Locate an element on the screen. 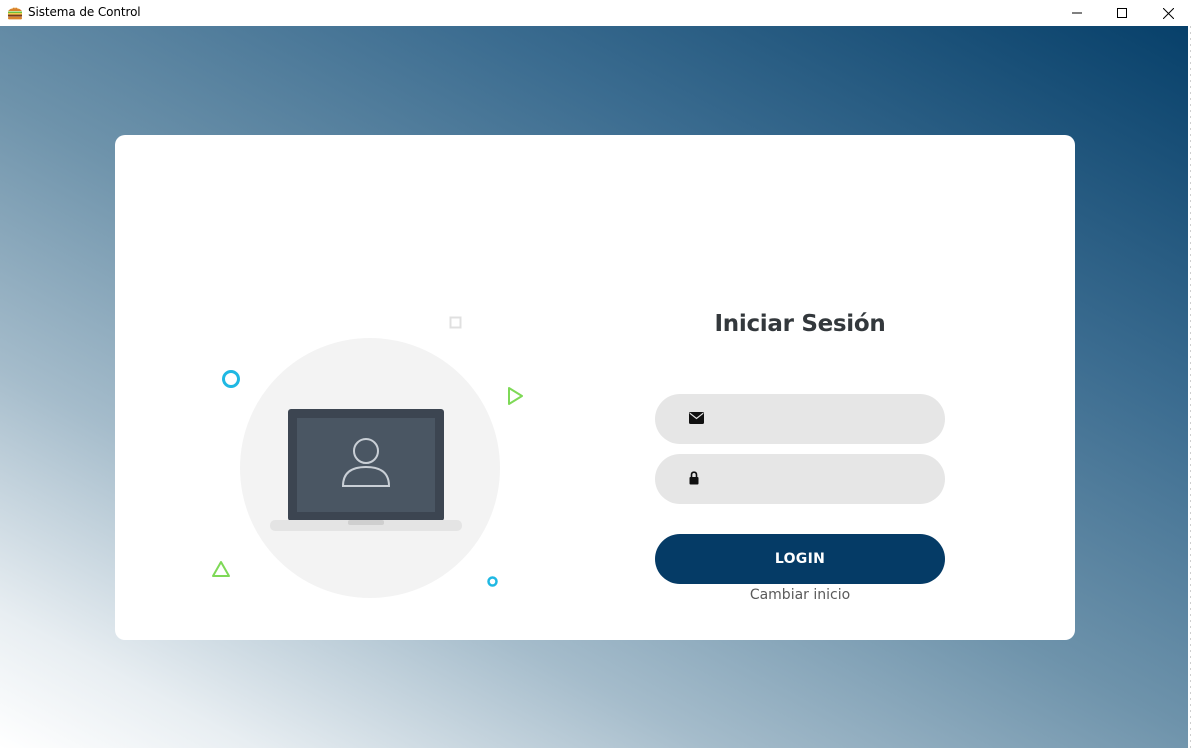 The height and width of the screenshot is (748, 1193). maximize-icon is located at coordinates (1122, 13).